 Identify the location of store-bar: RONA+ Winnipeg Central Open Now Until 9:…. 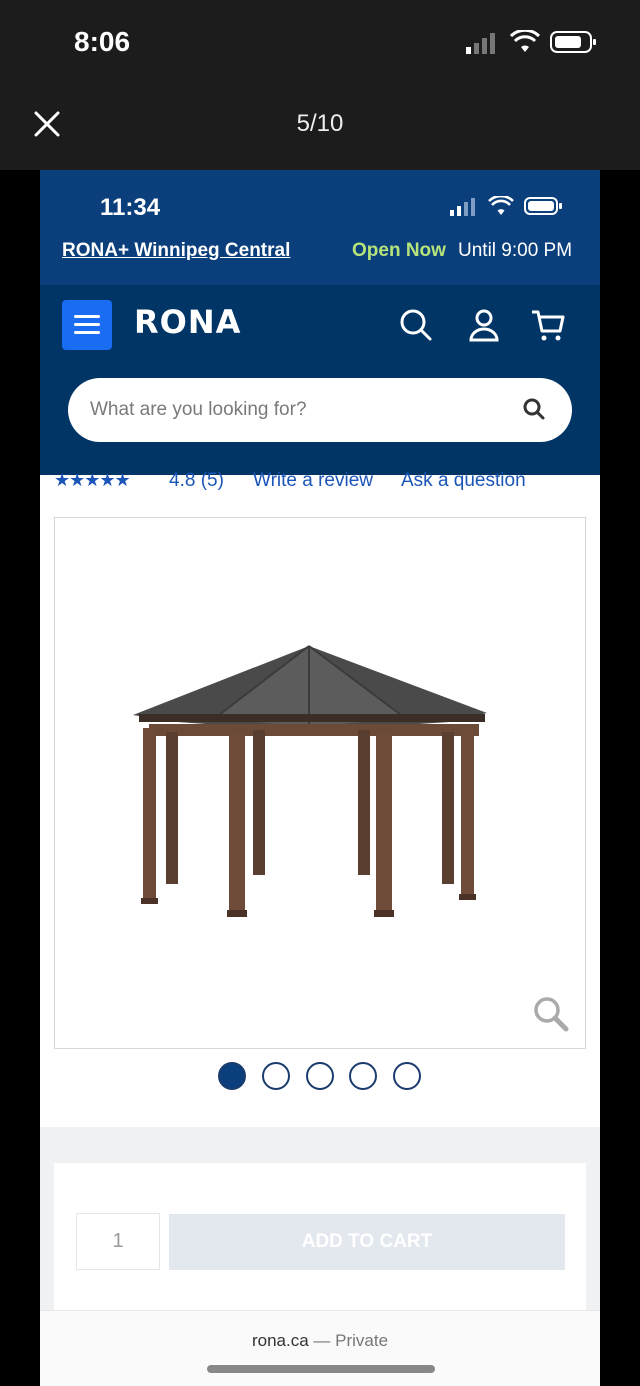
(320, 257).